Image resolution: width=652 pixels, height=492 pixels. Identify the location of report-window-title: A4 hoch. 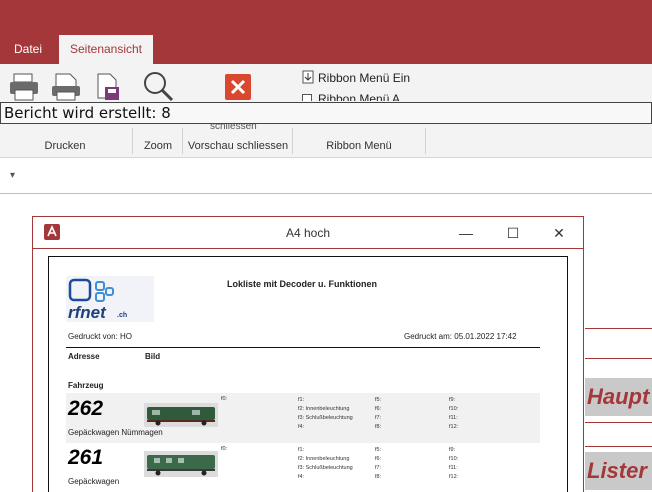
(308, 233).